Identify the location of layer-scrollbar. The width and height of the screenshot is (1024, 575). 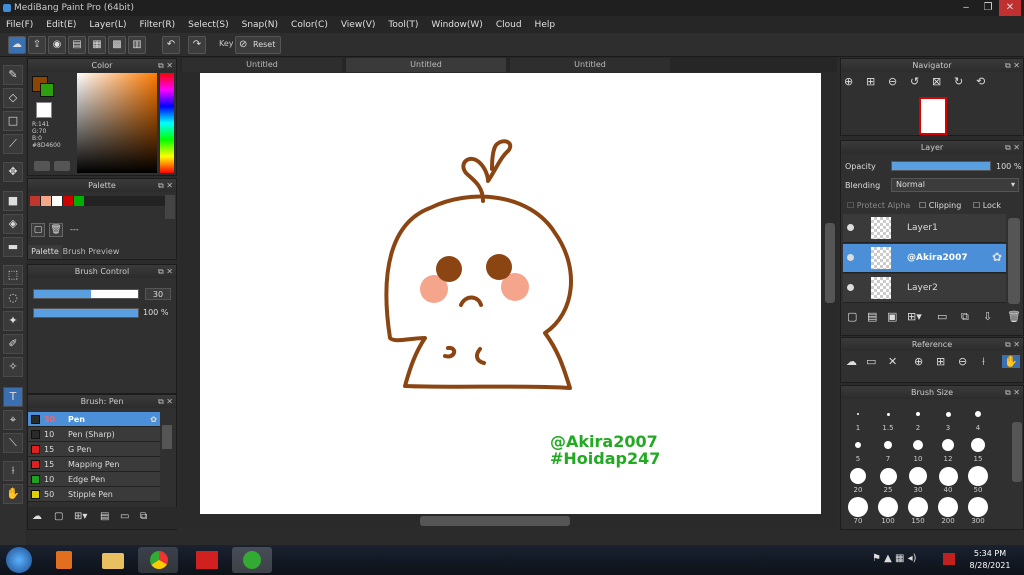
(1014, 261).